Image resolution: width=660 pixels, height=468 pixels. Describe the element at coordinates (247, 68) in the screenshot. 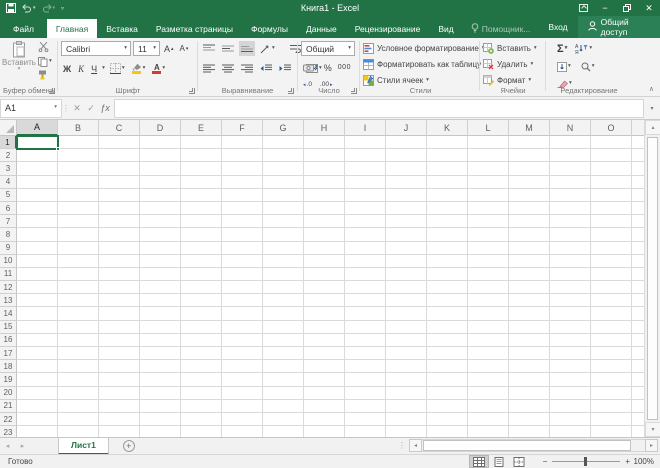

I see `align-right-button` at that location.